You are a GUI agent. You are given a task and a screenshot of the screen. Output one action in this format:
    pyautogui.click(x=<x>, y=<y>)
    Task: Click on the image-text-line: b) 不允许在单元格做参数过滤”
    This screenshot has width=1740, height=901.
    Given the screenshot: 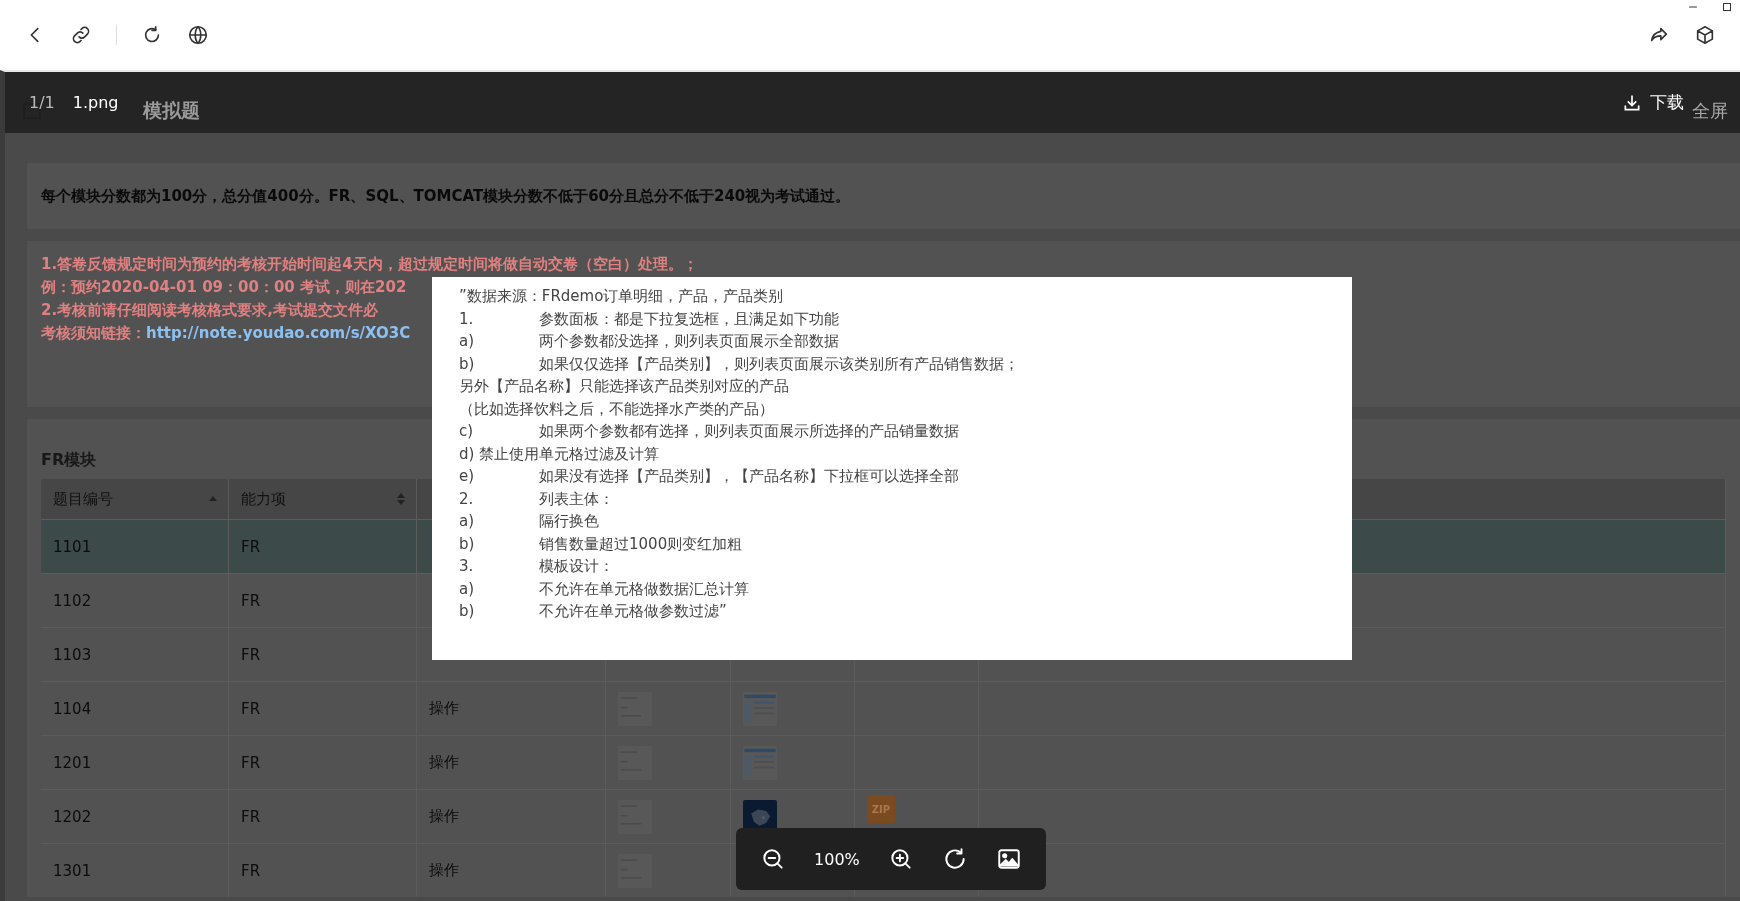 What is the action you would take?
    pyautogui.click(x=593, y=611)
    